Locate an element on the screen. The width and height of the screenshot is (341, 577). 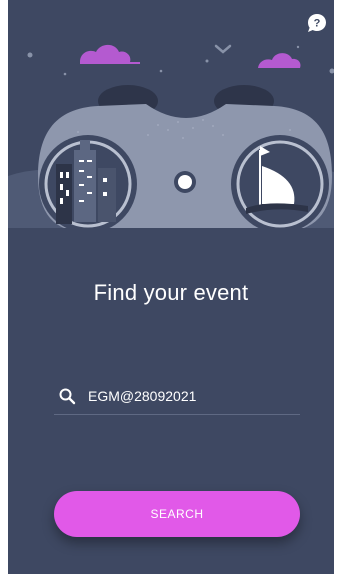
search-icon is located at coordinates (67, 396).